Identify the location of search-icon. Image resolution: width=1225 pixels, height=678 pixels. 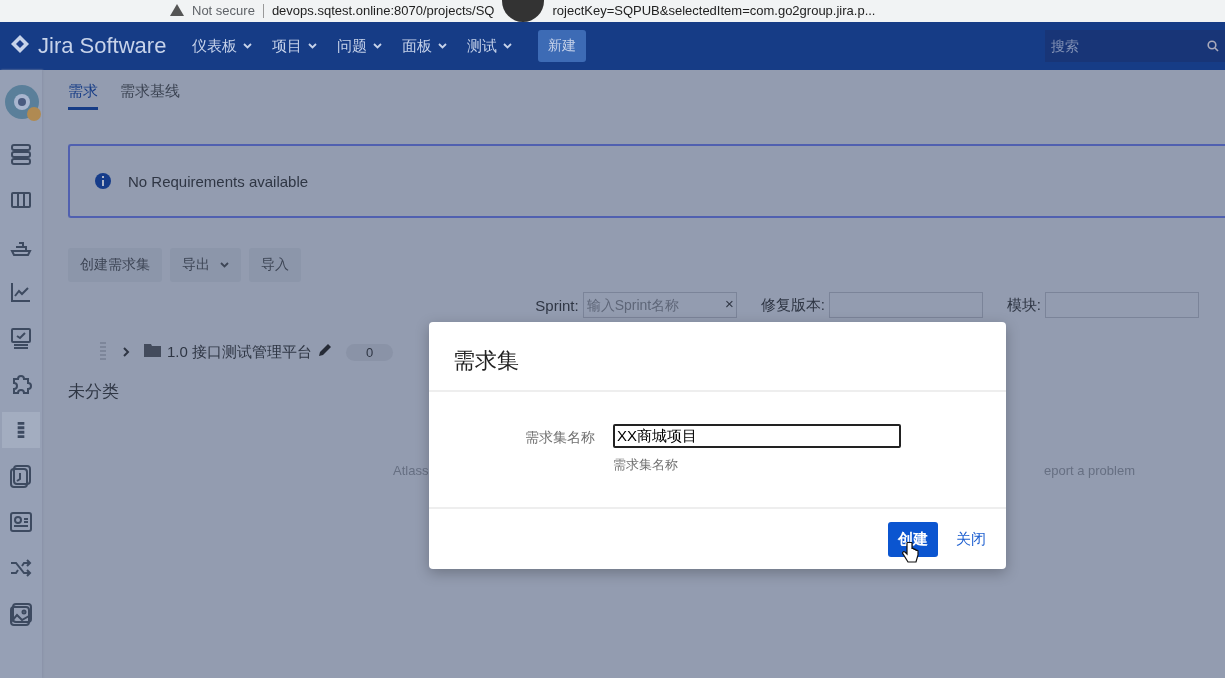
(1213, 46).